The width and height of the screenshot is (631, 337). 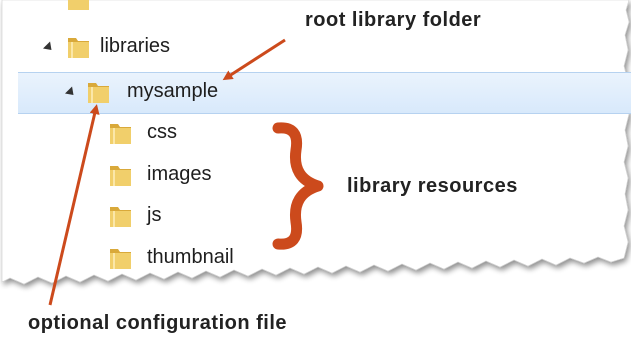 What do you see at coordinates (154, 215) in the screenshot?
I see `tree-item-label: js` at bounding box center [154, 215].